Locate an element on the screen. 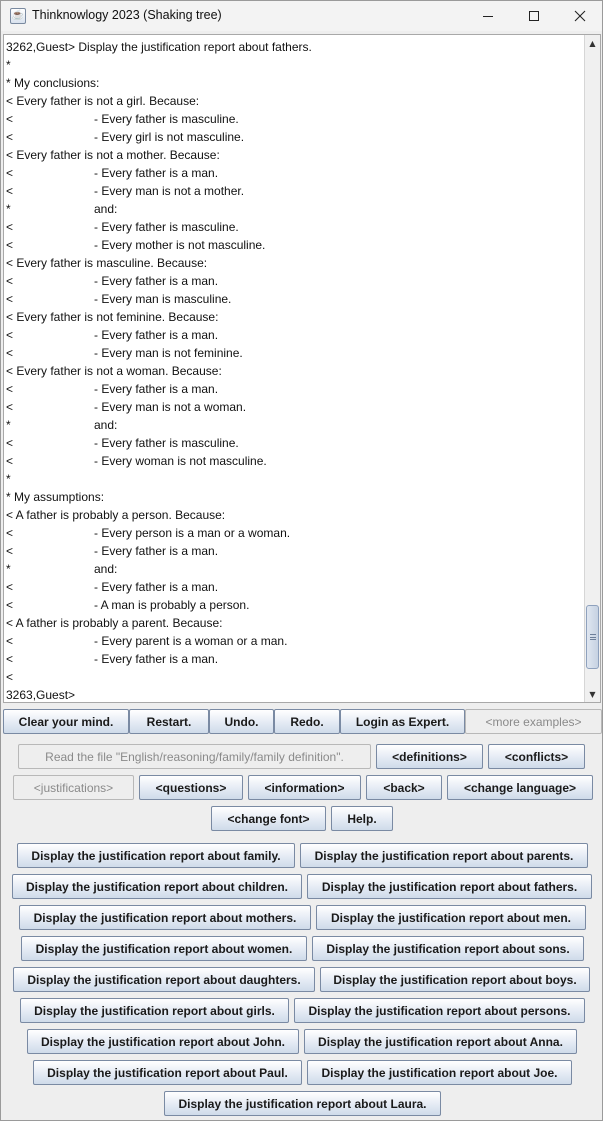  output-line: < Every father is masculine. Because: is located at coordinates (295, 263).